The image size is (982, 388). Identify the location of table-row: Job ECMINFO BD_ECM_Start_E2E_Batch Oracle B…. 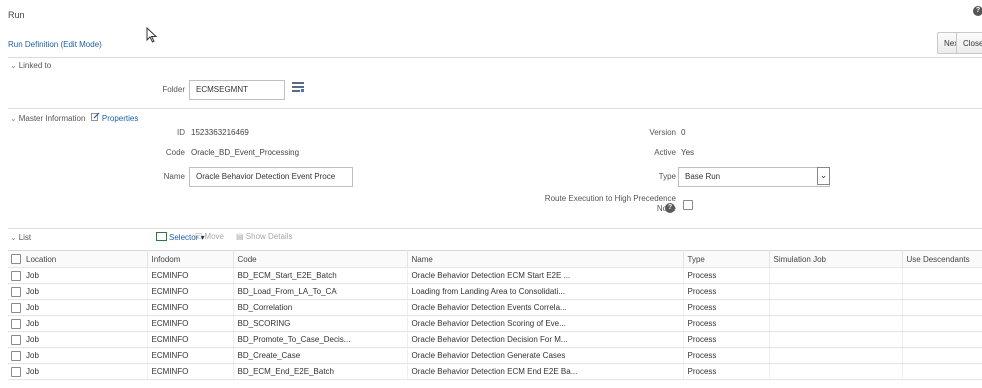
(495, 275).